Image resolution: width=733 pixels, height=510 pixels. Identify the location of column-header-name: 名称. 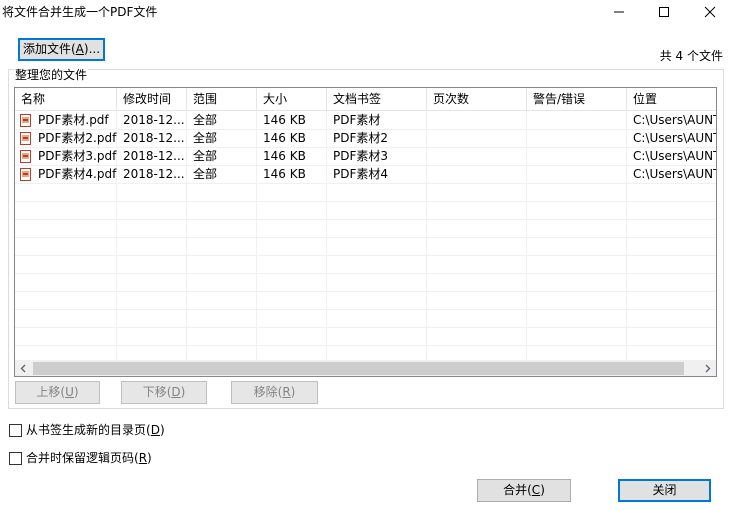
(66, 99).